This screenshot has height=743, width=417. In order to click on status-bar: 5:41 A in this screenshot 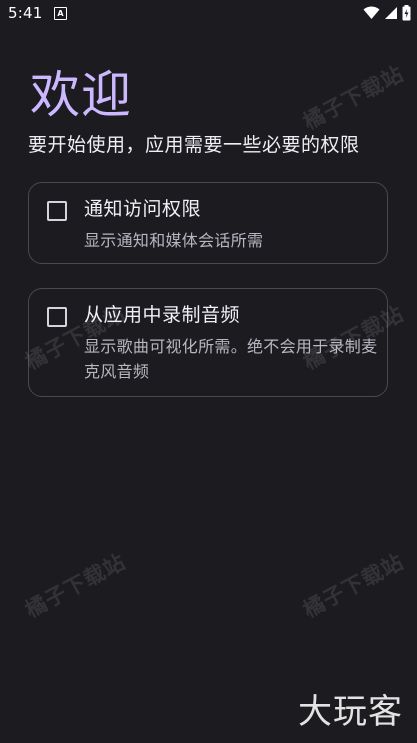, I will do `click(208, 14)`.